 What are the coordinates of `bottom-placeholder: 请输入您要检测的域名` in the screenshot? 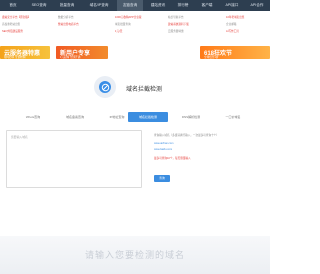 It's located at (134, 255).